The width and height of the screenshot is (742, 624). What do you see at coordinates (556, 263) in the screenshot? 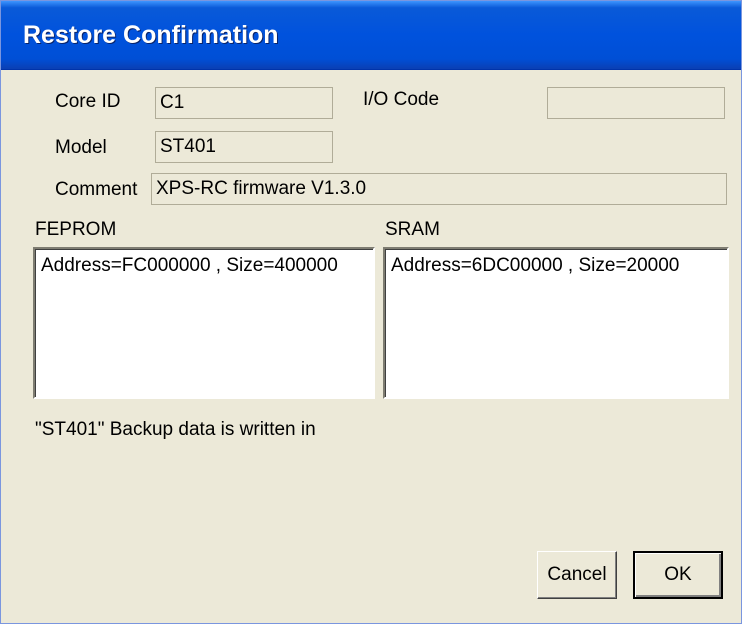
I see `list-item: Address=6DC00000 , Size=20000` at bounding box center [556, 263].